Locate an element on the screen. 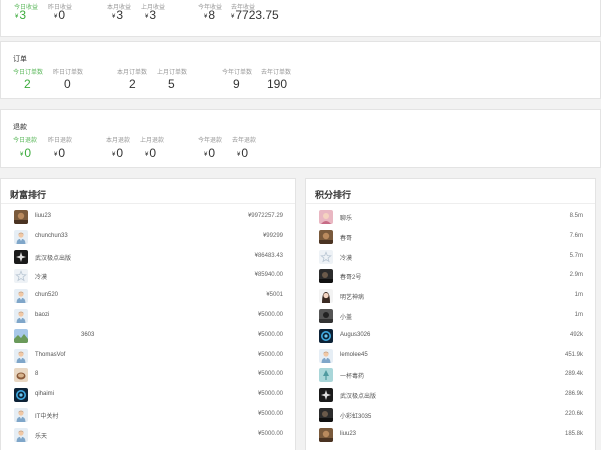 This screenshot has width=601, height=450. points-row: 一杯毒药 289.4k is located at coordinates (450, 376).